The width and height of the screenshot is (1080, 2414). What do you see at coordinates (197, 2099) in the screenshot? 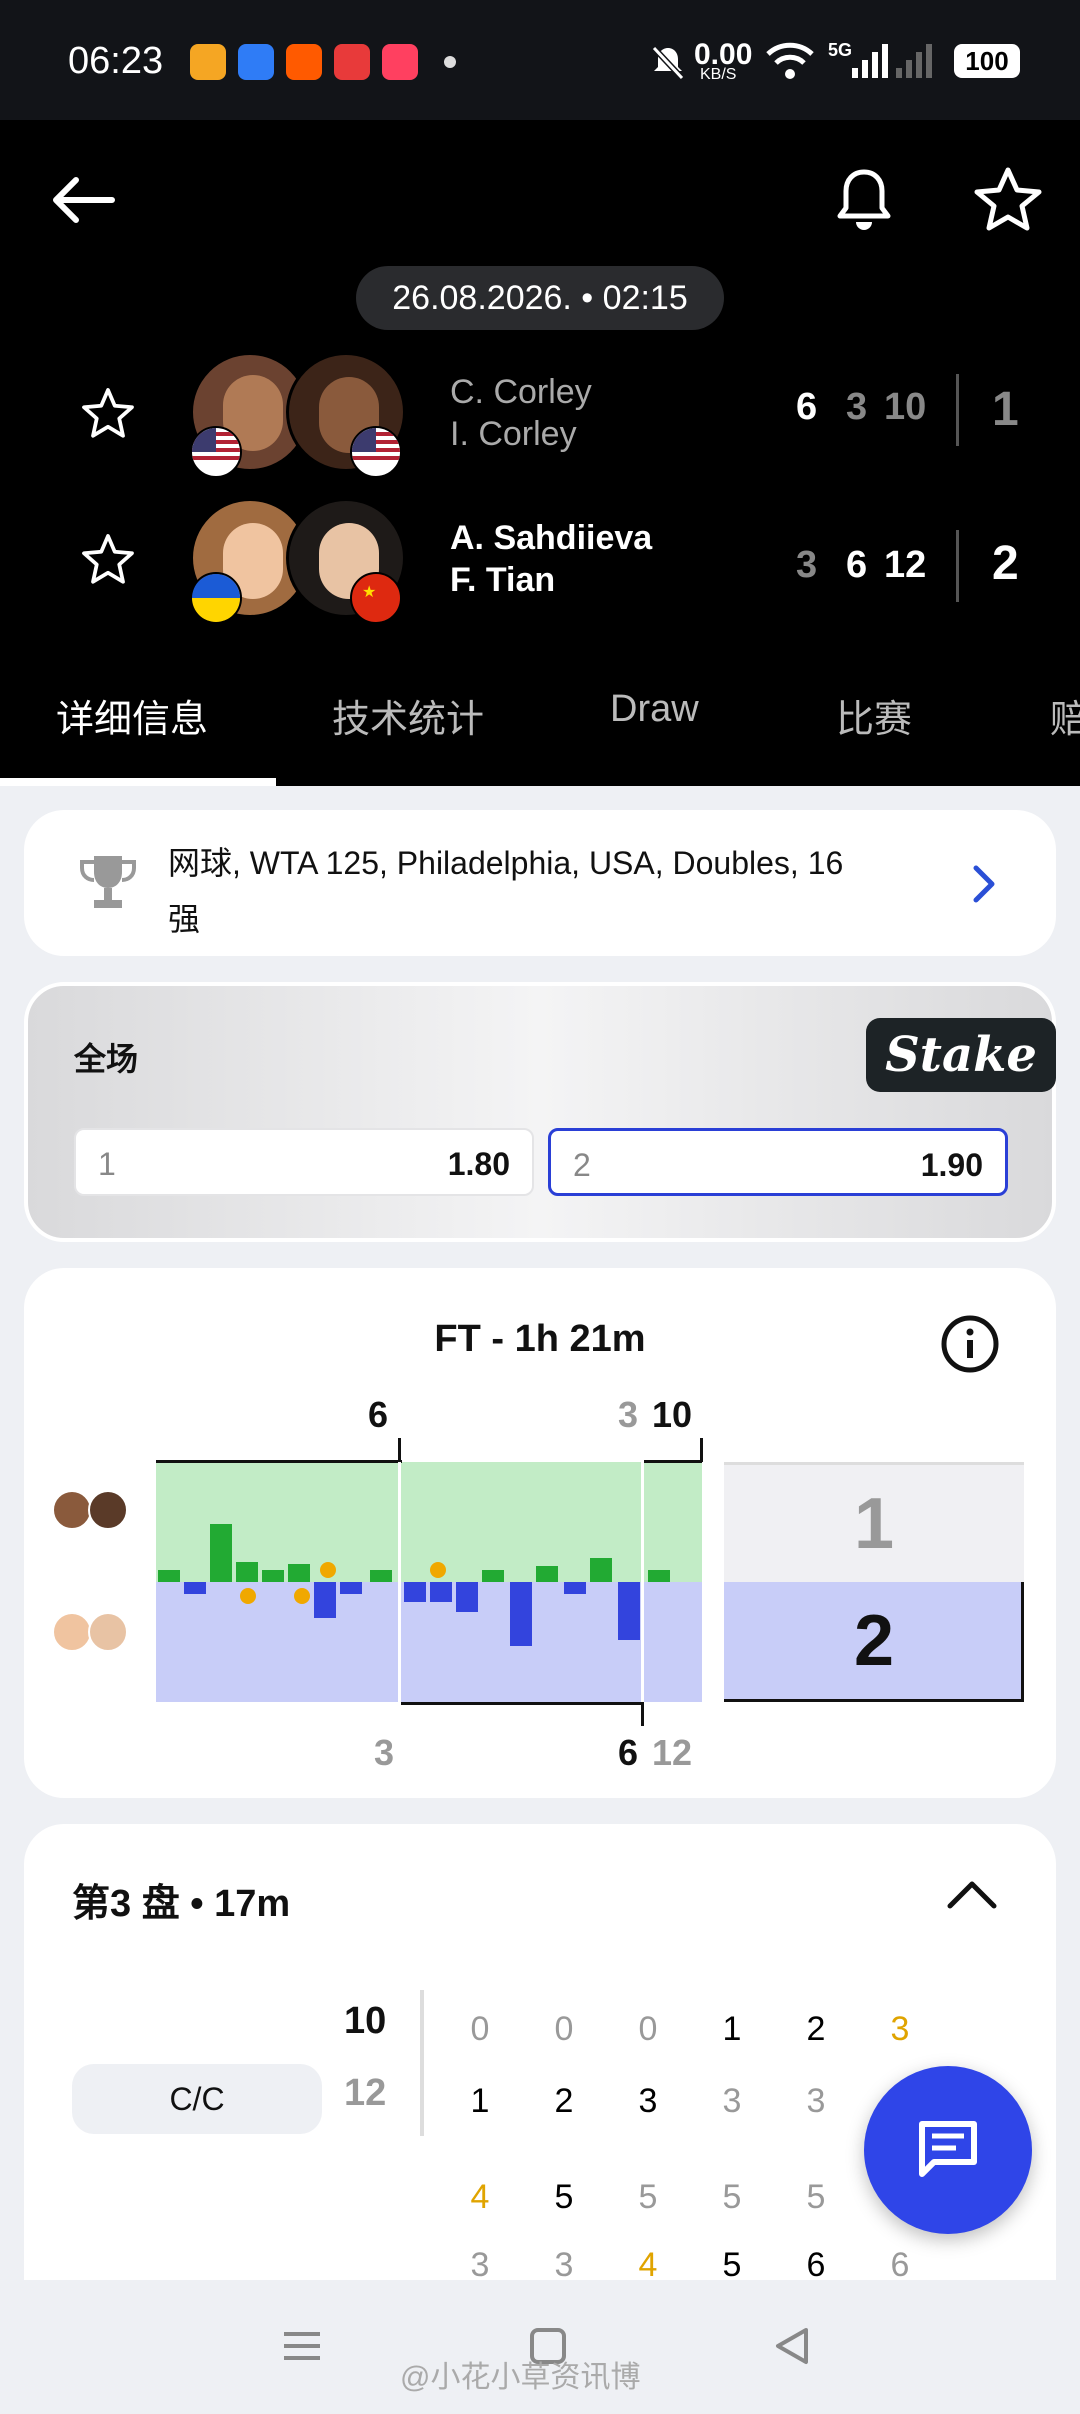
I see `team-filter-chip: C/C` at bounding box center [197, 2099].